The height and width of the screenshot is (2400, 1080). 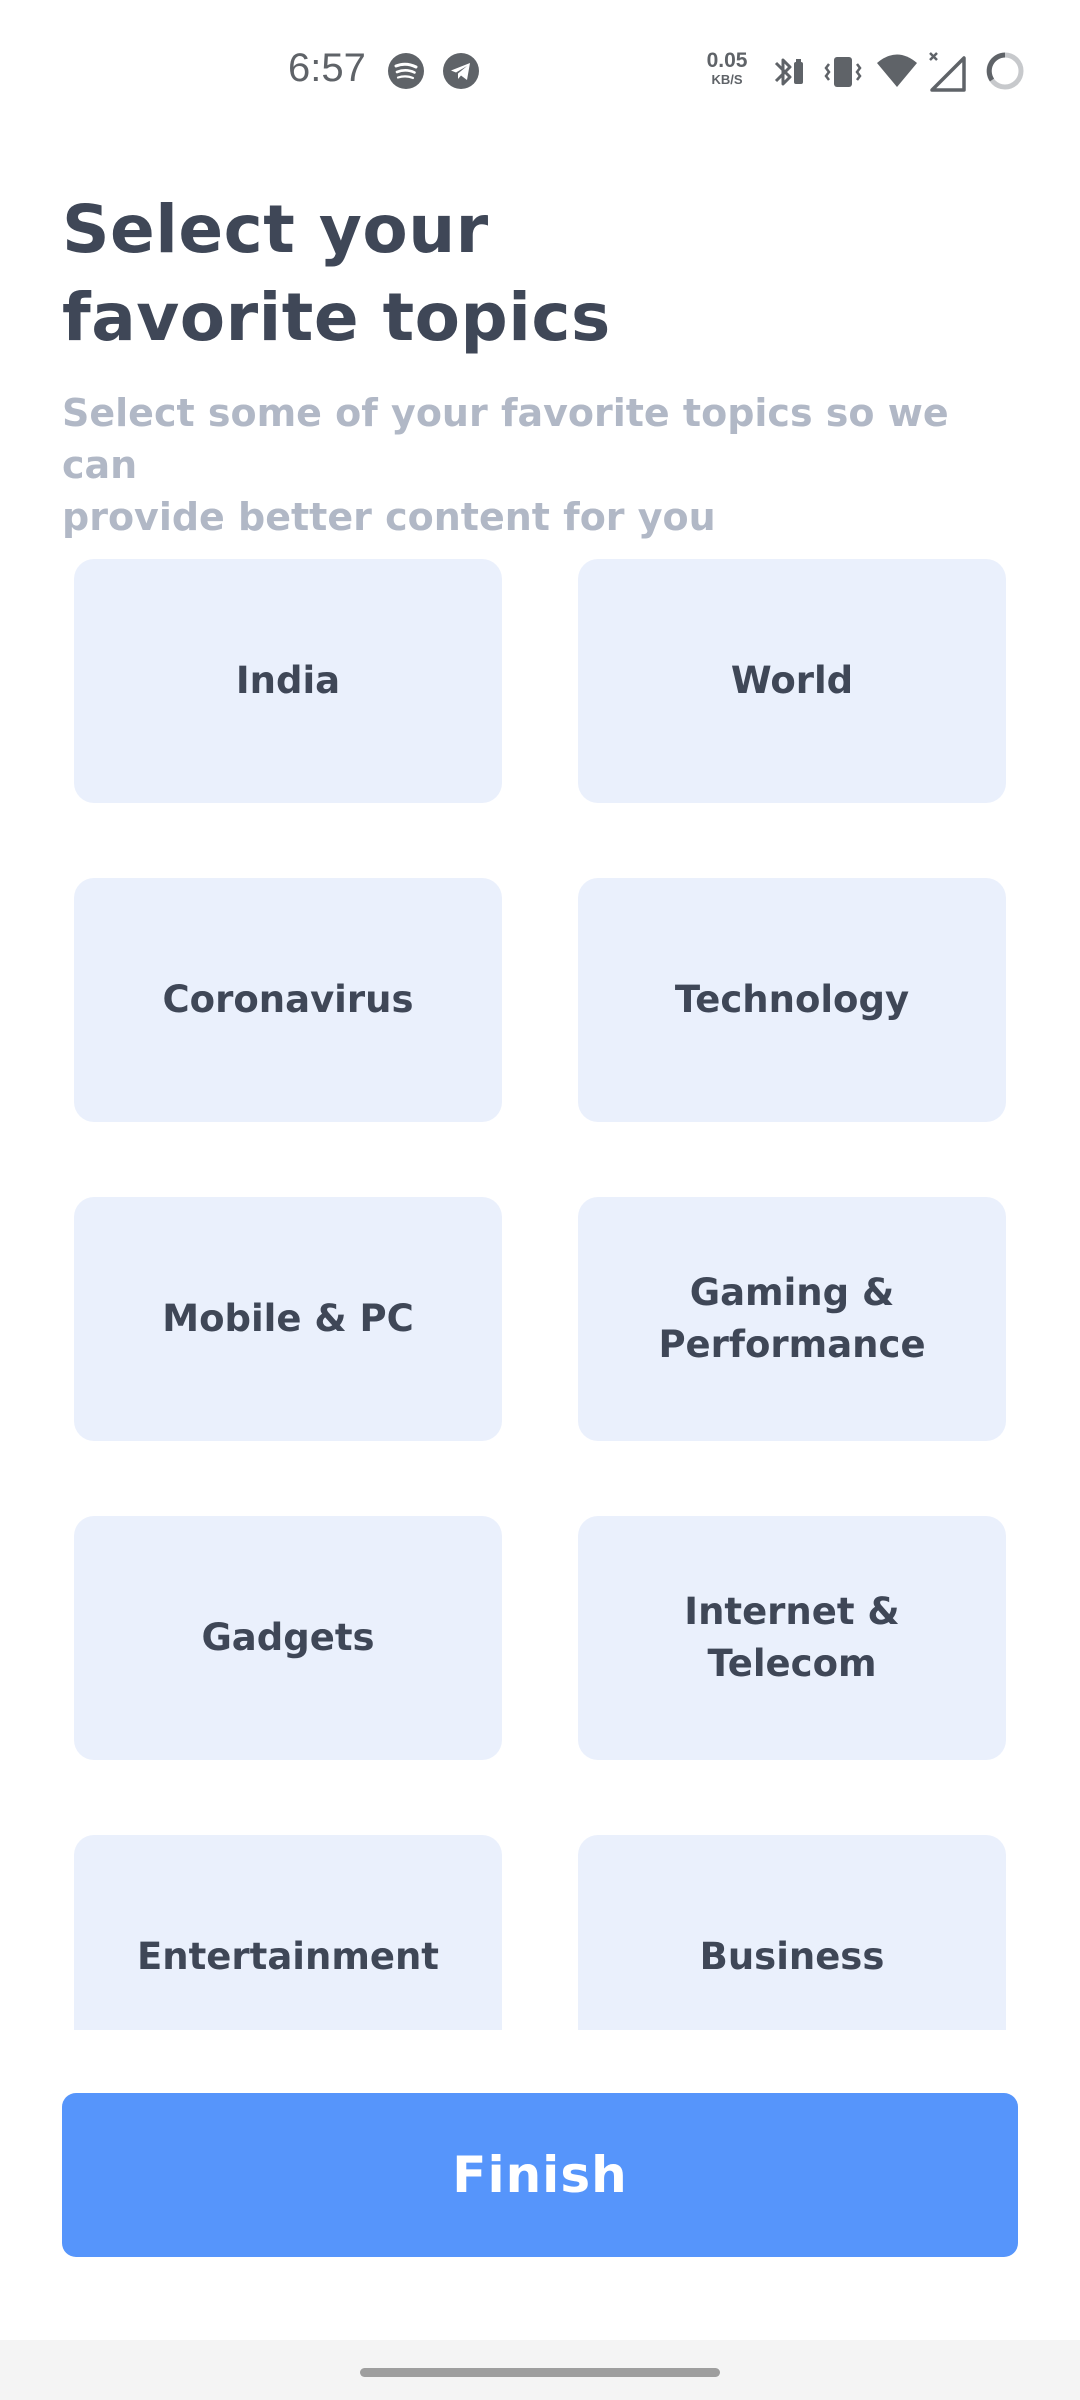 What do you see at coordinates (792, 1000) in the screenshot?
I see `topic-card-technology: Technology` at bounding box center [792, 1000].